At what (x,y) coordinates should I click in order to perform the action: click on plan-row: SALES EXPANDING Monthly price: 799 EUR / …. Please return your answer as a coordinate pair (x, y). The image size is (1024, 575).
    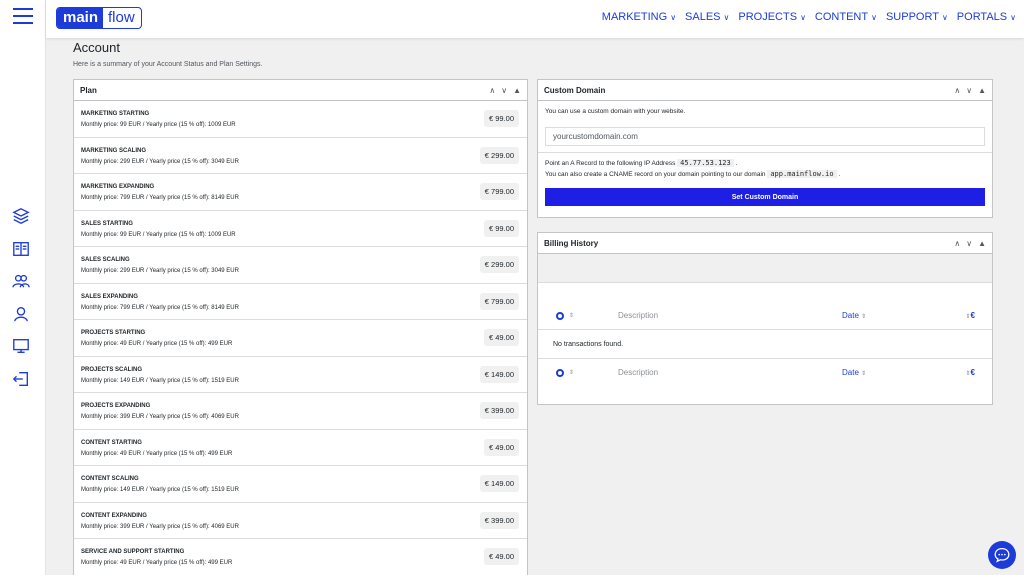
    Looking at the image, I should click on (300, 302).